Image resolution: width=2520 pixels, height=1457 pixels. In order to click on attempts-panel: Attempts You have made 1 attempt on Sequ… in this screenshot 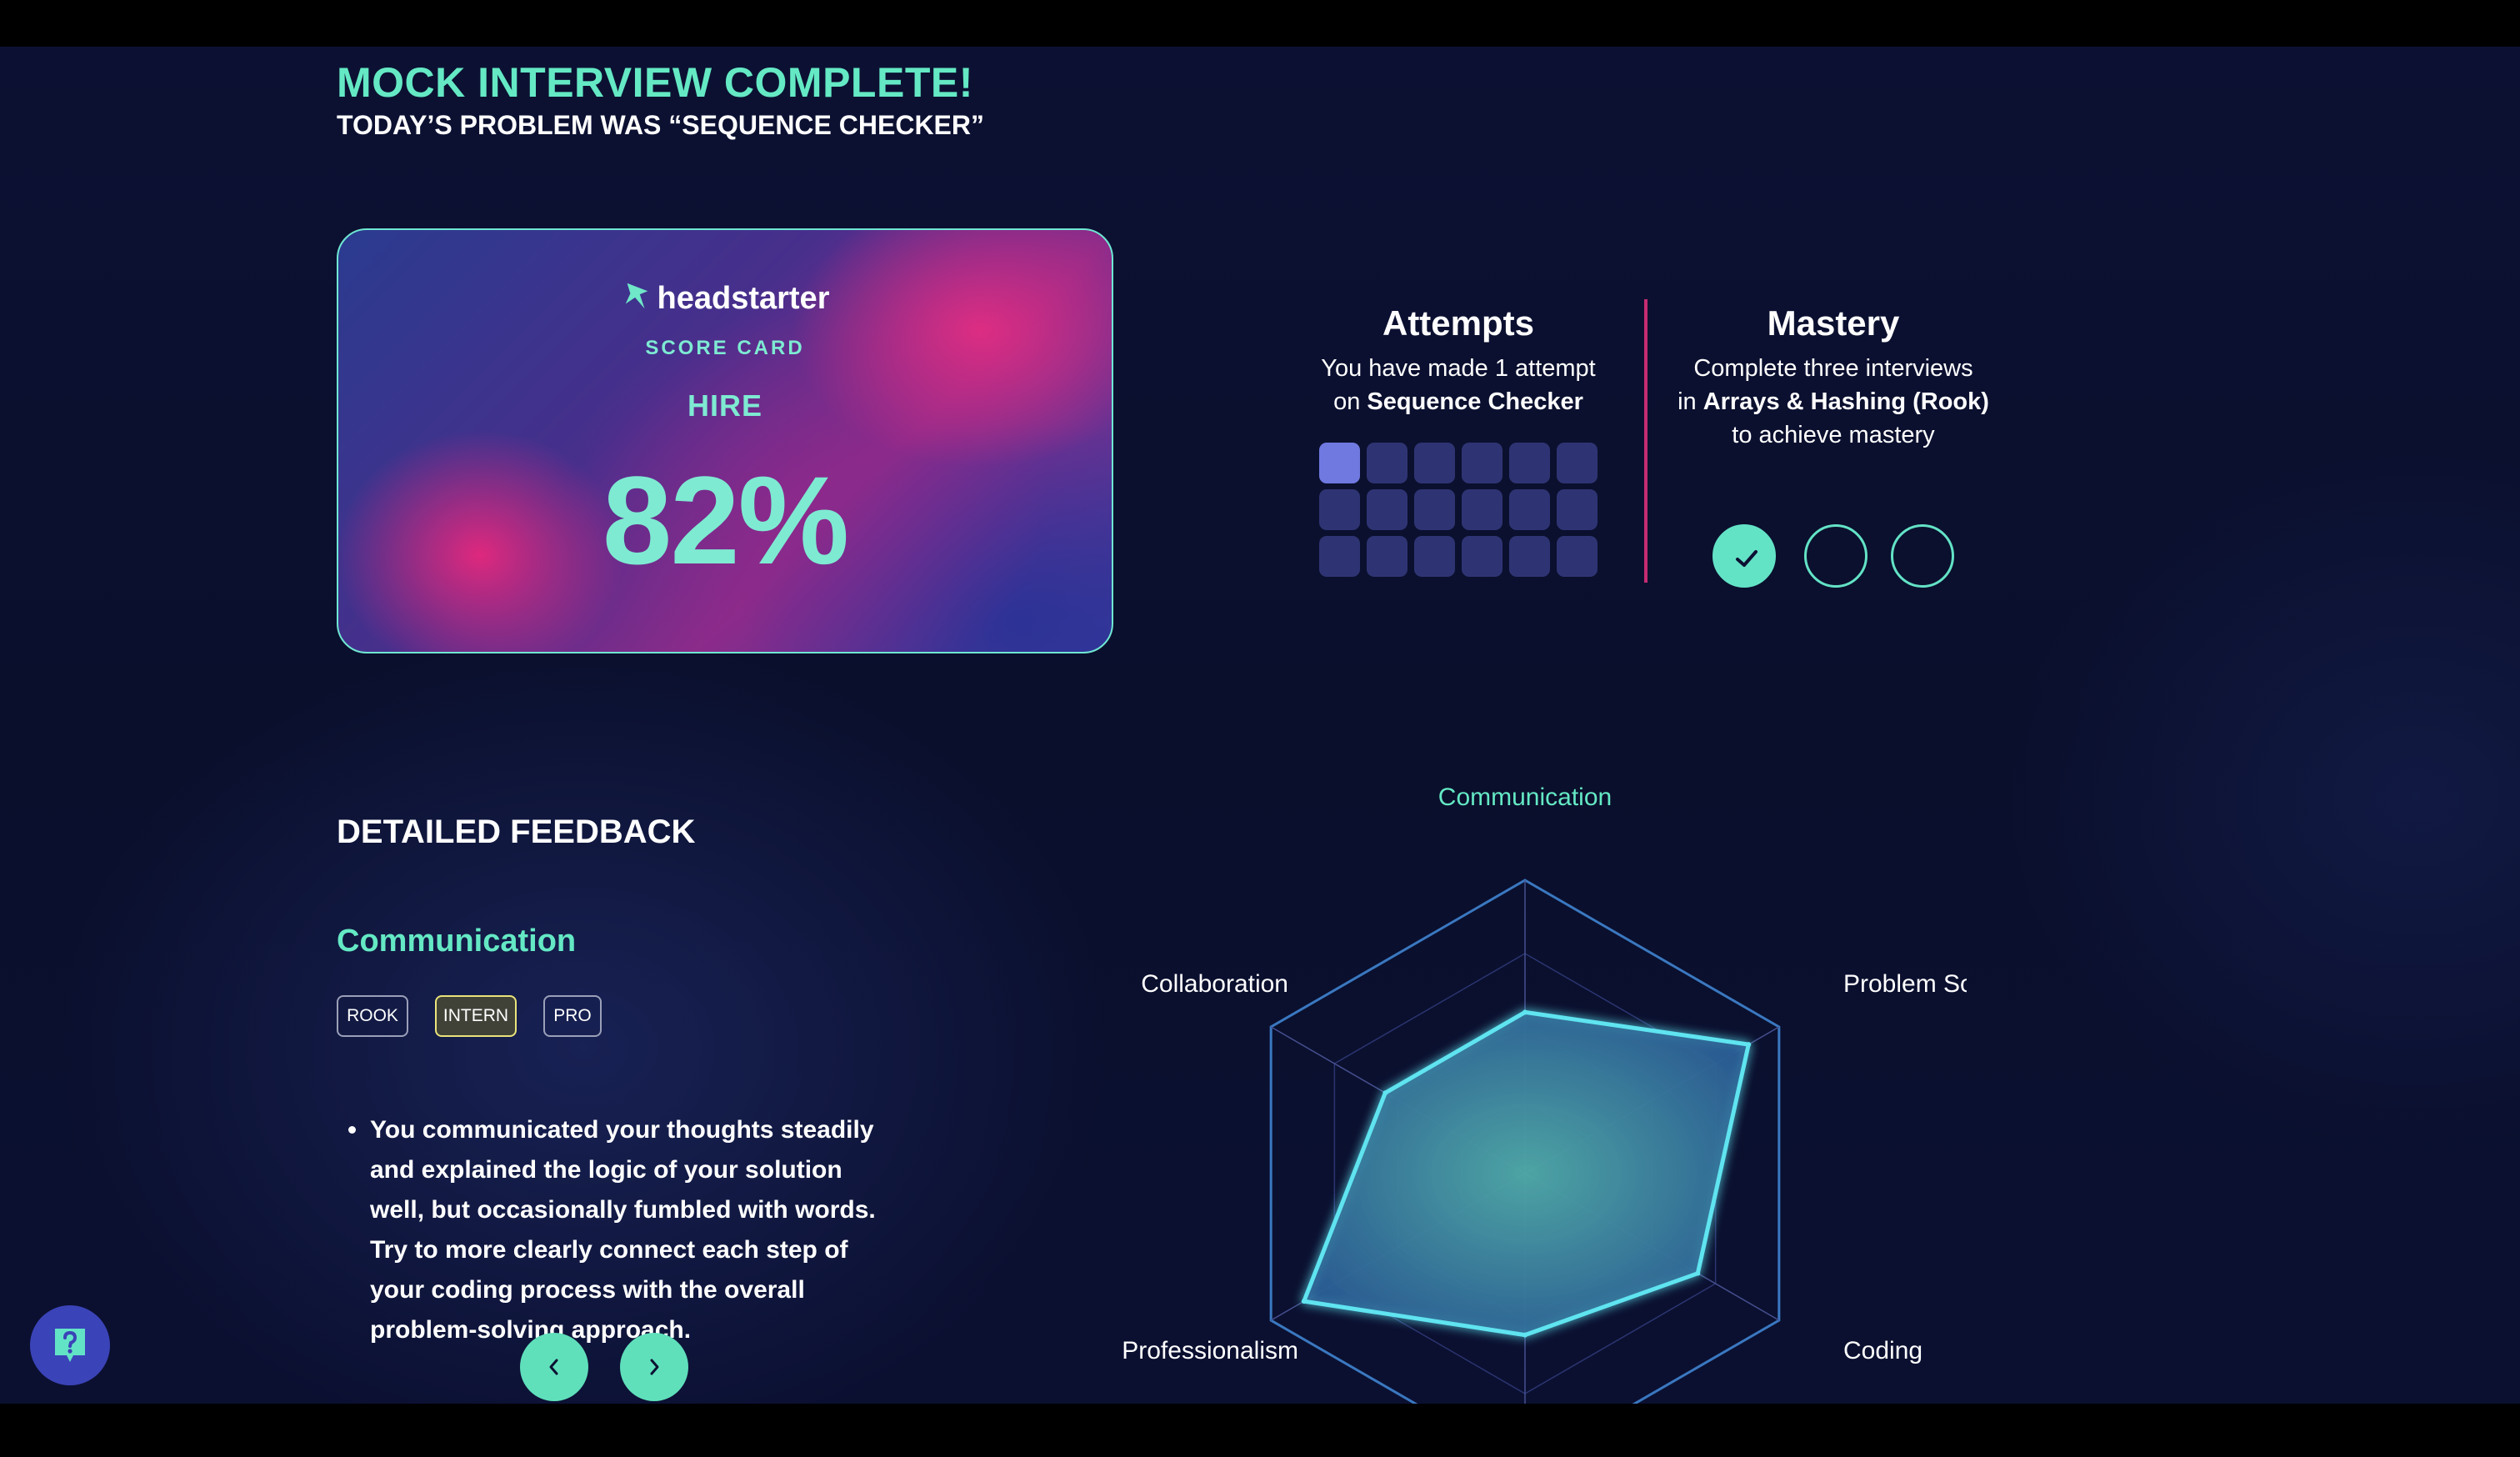, I will do `click(1458, 360)`.